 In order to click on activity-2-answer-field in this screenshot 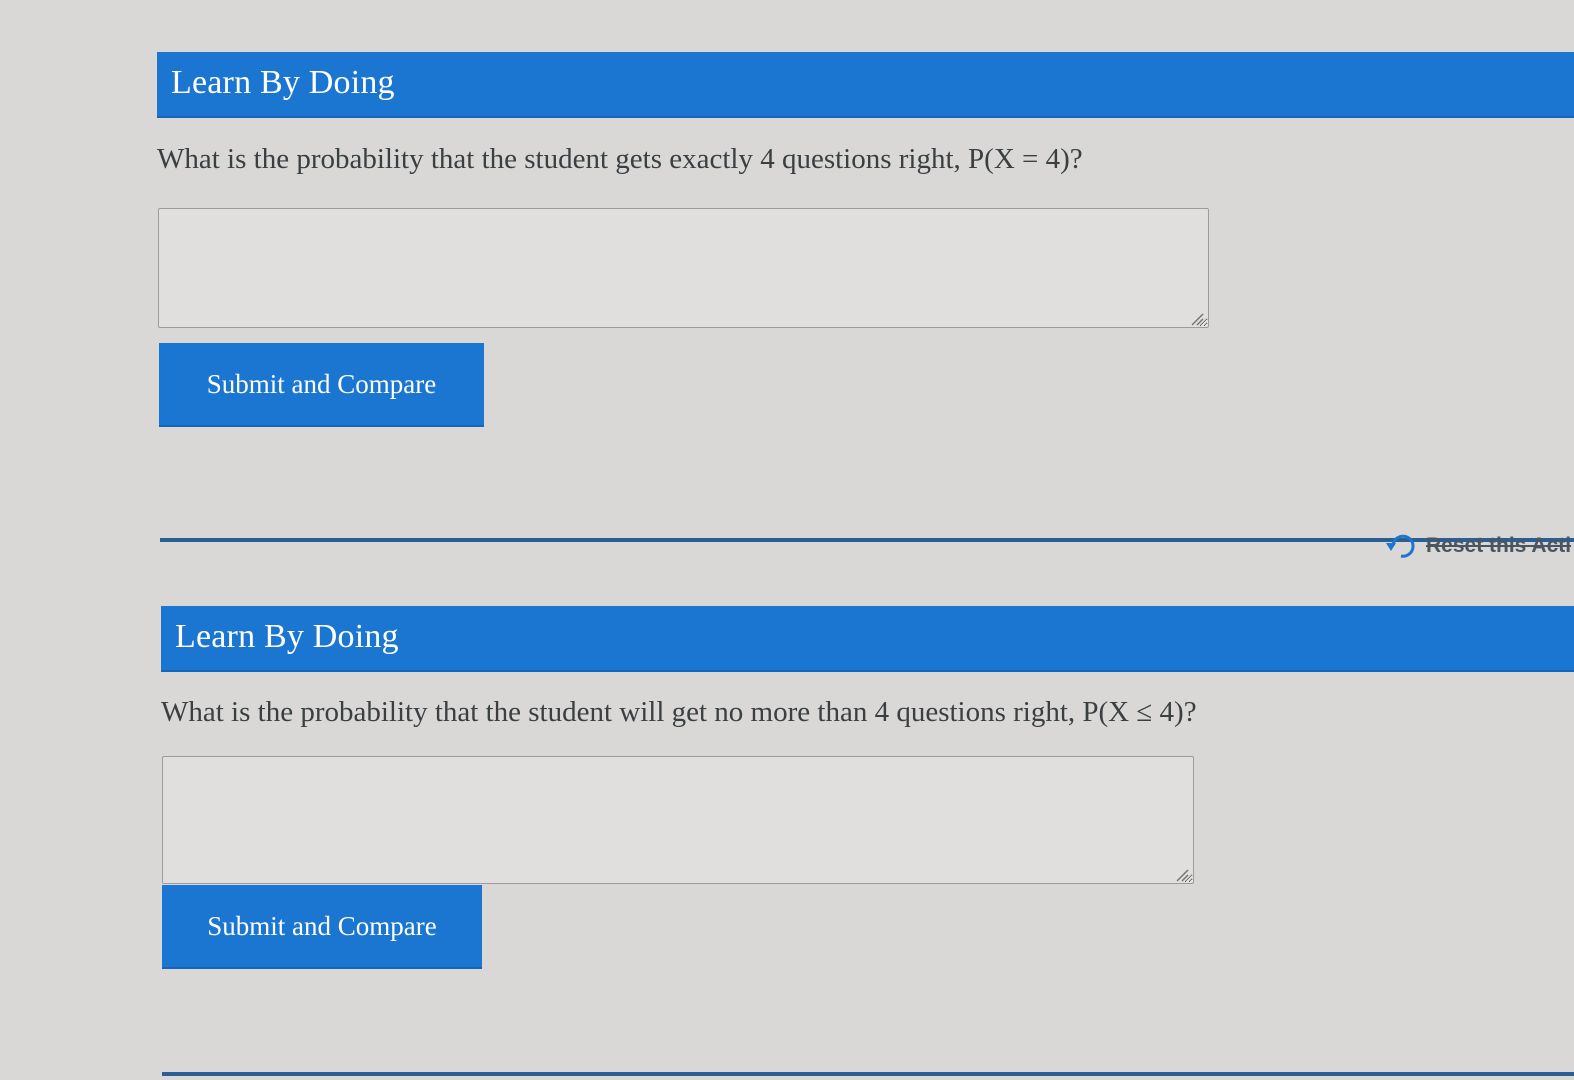, I will do `click(678, 820)`.